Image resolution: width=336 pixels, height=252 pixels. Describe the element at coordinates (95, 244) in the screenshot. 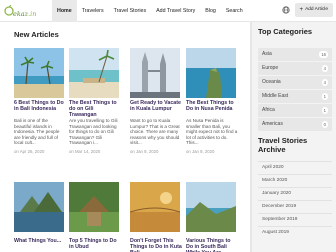

I see `article-title: Top 5 Things to Do in Ubud` at that location.